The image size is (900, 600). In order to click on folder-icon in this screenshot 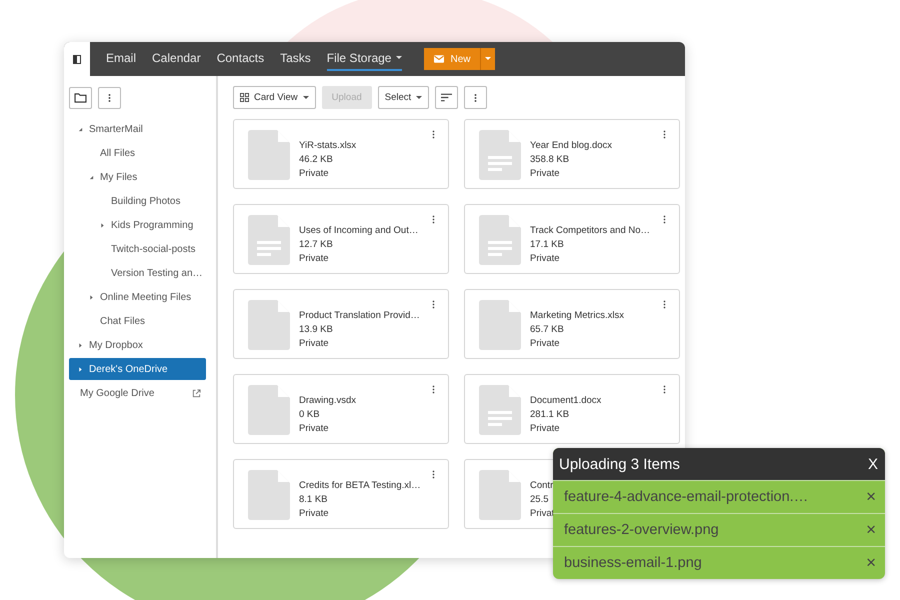, I will do `click(80, 98)`.